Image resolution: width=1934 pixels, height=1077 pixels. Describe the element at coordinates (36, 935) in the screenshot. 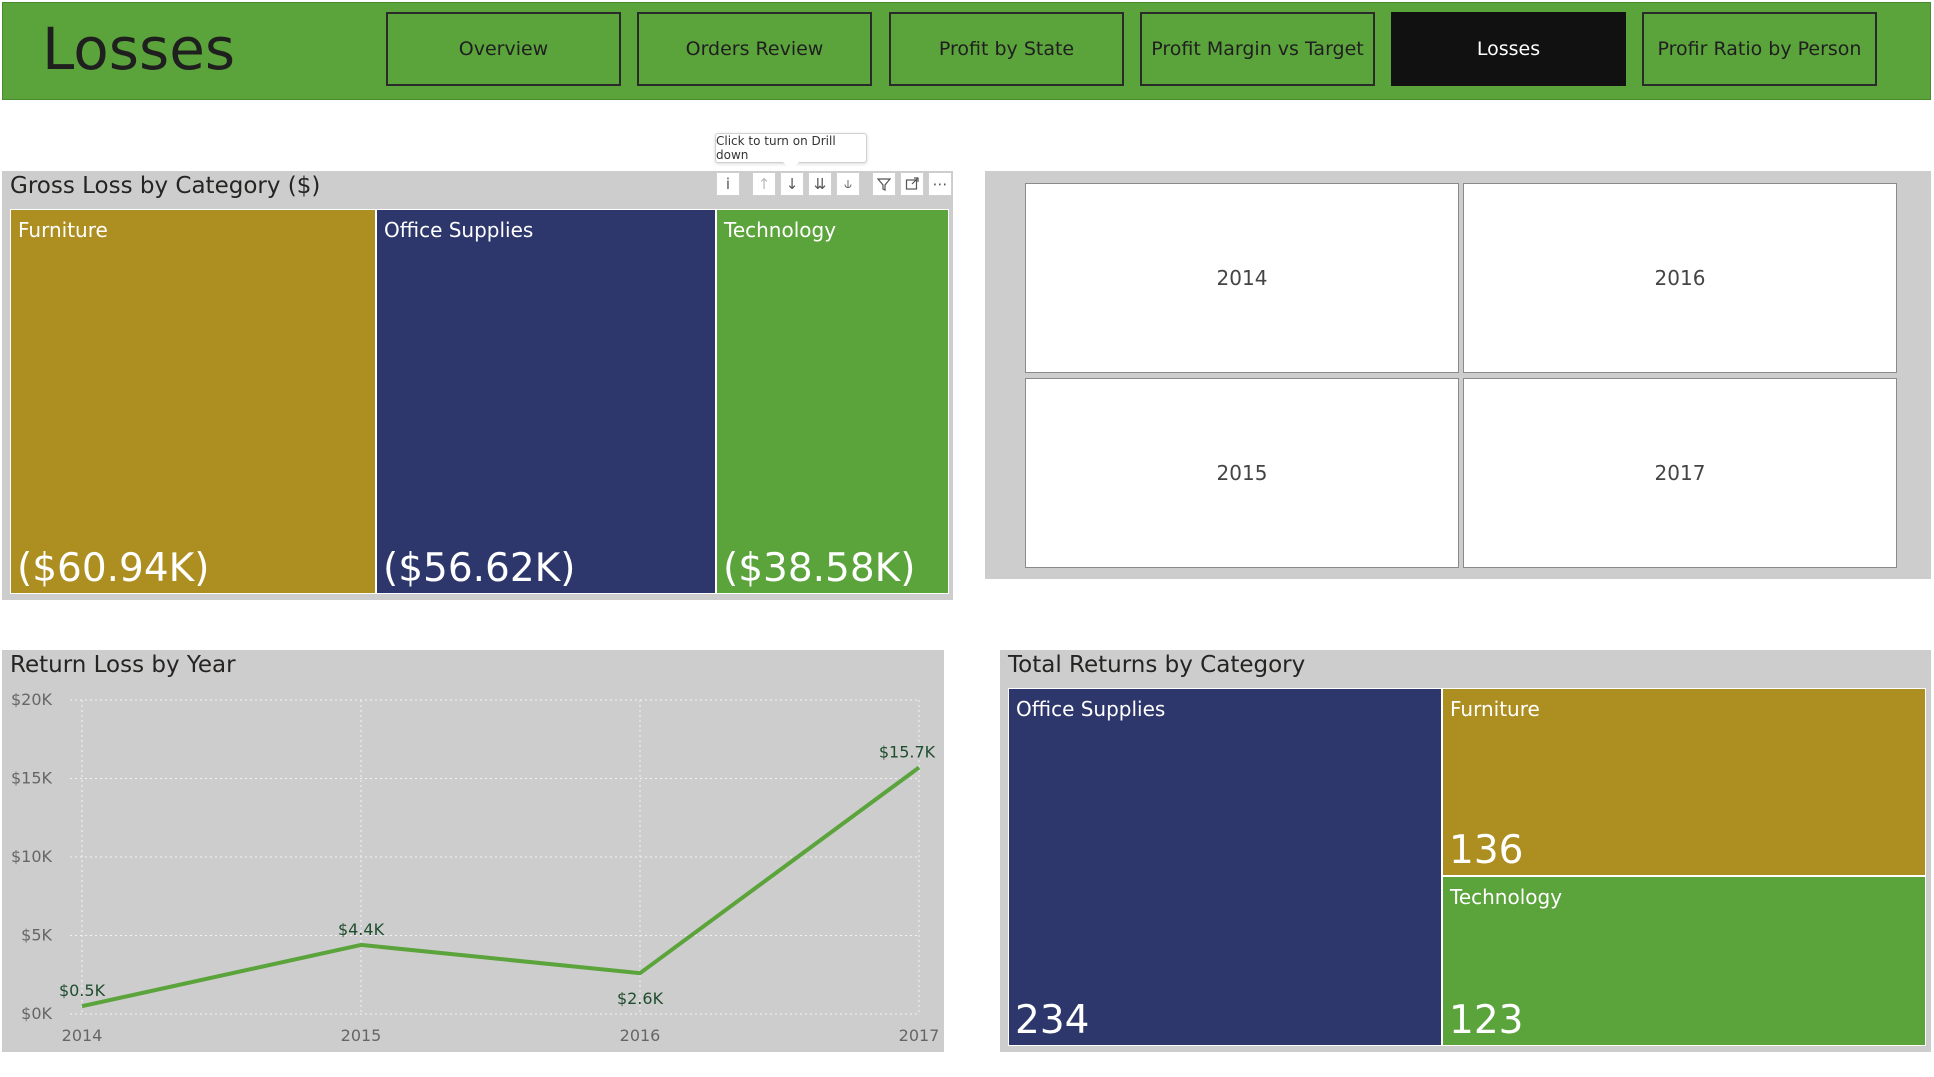

I see `y-tick-label: $5K` at that location.